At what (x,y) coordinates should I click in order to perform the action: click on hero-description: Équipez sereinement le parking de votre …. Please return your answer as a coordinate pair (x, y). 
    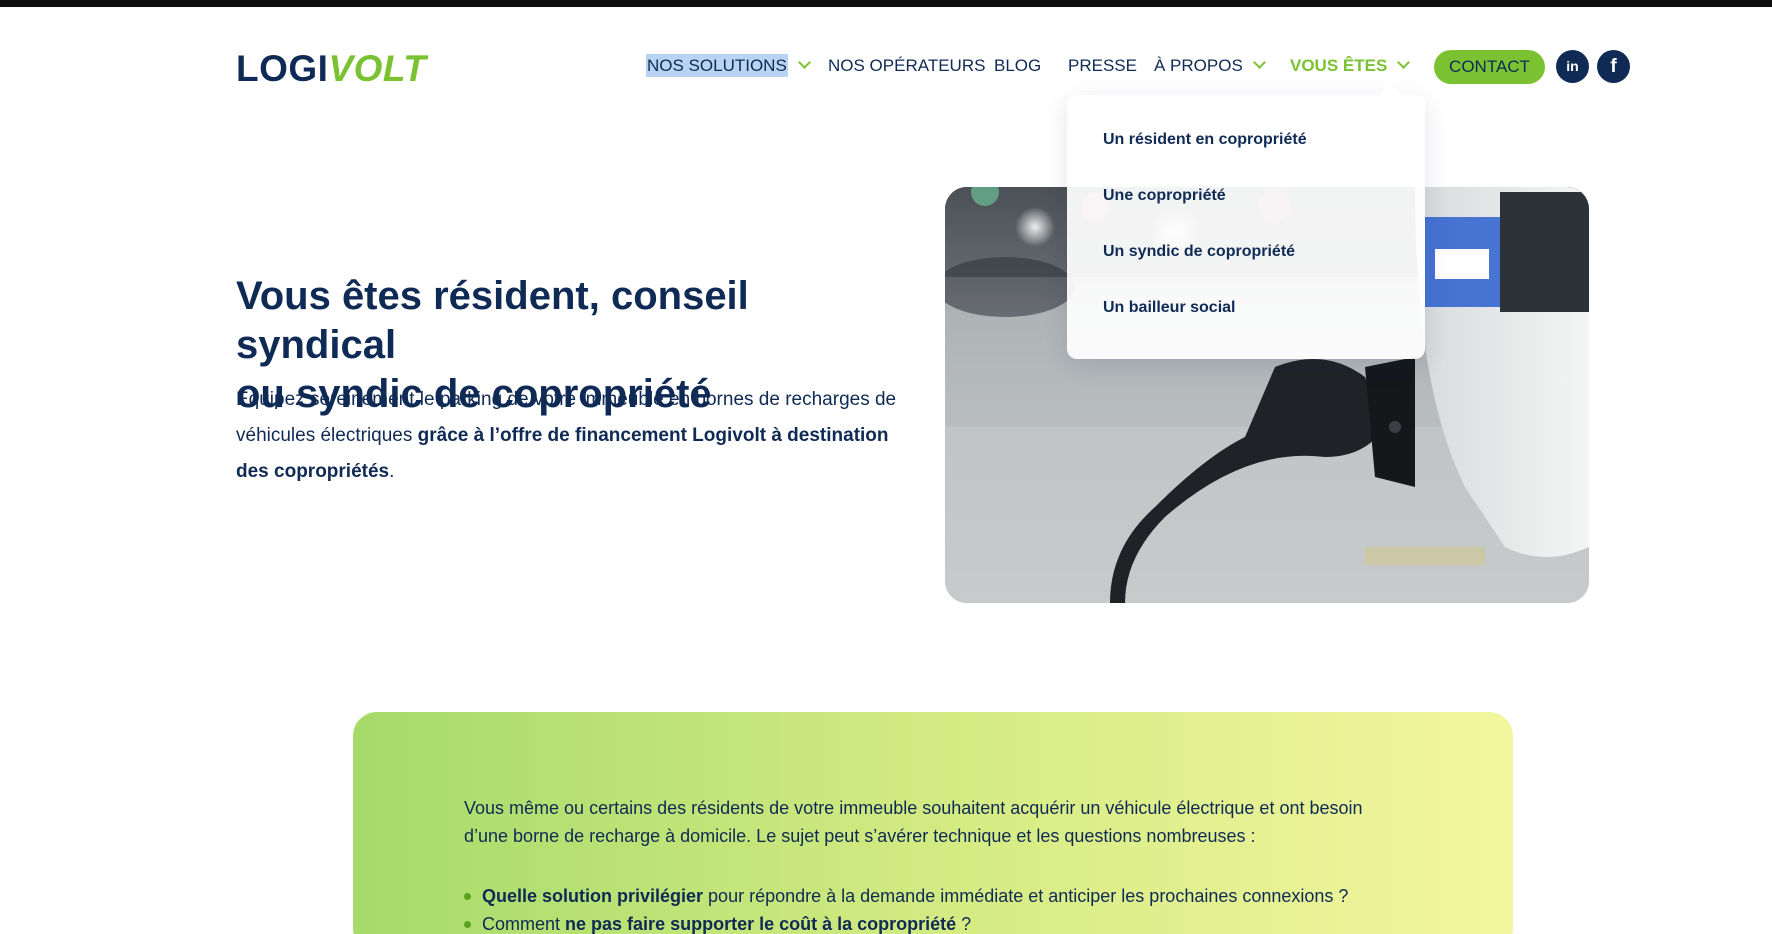
    Looking at the image, I should click on (566, 435).